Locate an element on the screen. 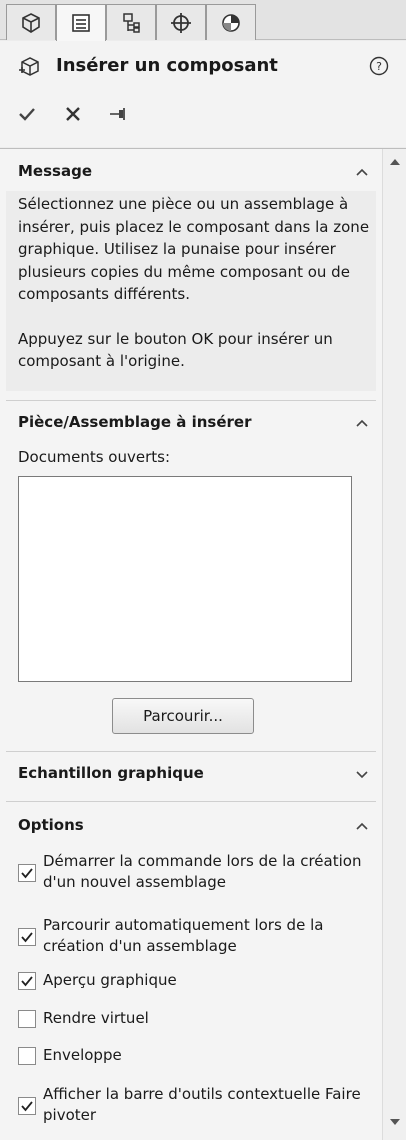 The height and width of the screenshot is (1140, 406). tab-dimxpert-manager is located at coordinates (181, 22).